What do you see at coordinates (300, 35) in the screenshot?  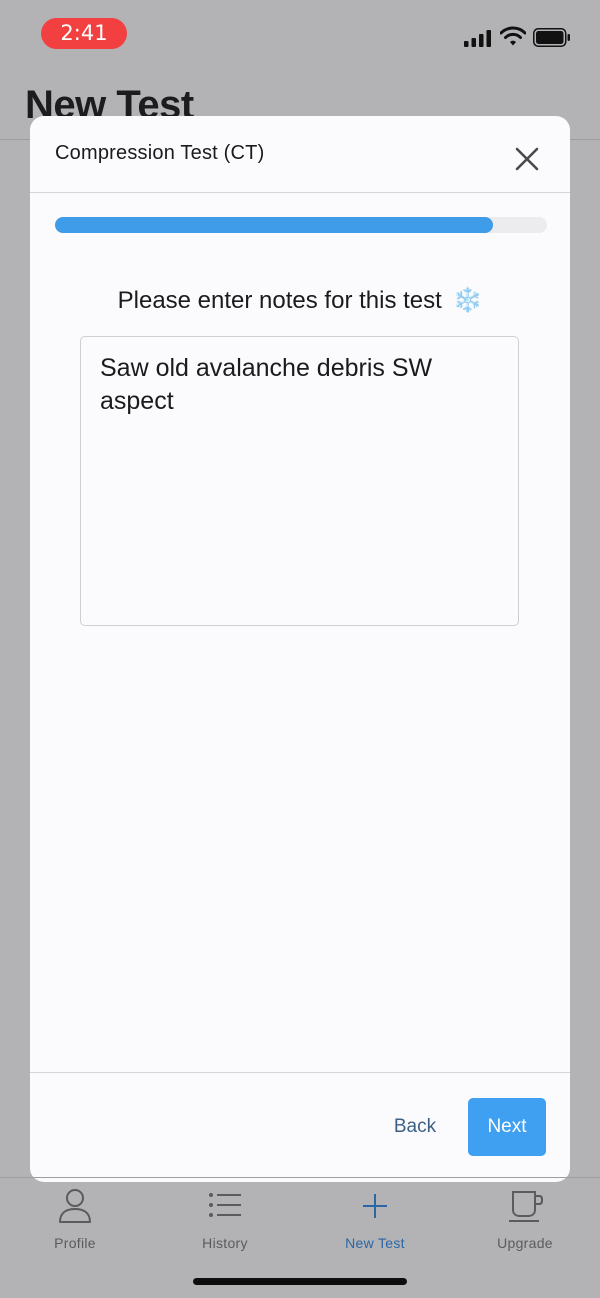 I see `status-bar: 2:41` at bounding box center [300, 35].